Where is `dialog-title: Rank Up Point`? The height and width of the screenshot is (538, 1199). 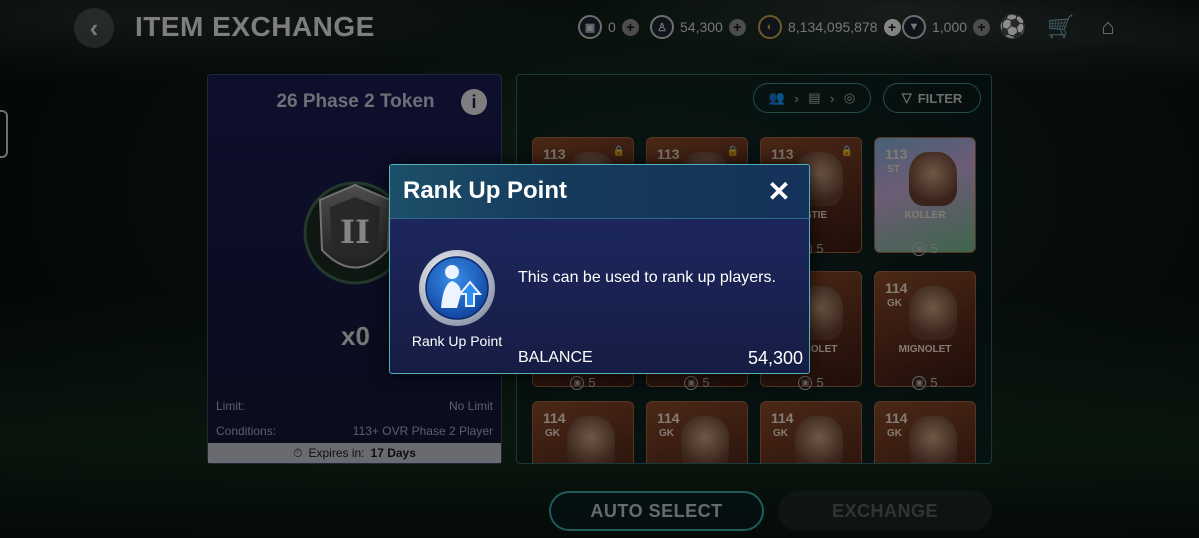
dialog-title: Rank Up Point is located at coordinates (485, 190).